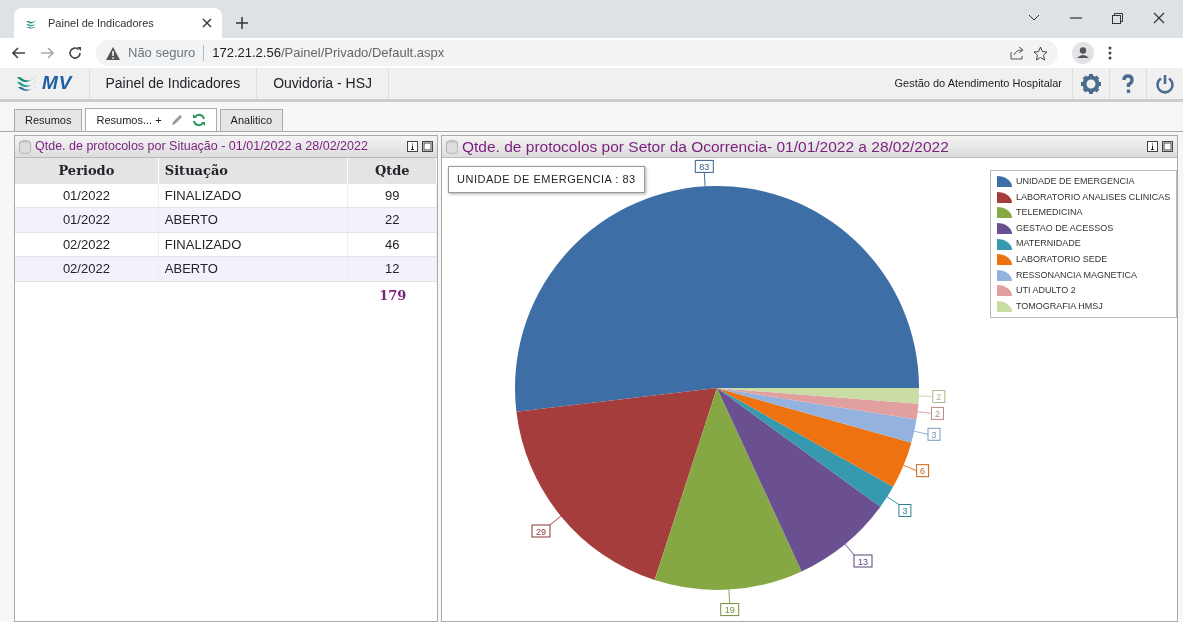 This screenshot has width=1183, height=622. What do you see at coordinates (328, 53) in the screenshot?
I see `url-text: 172.21.2.56/Painel/Privado/Default.aspx` at bounding box center [328, 53].